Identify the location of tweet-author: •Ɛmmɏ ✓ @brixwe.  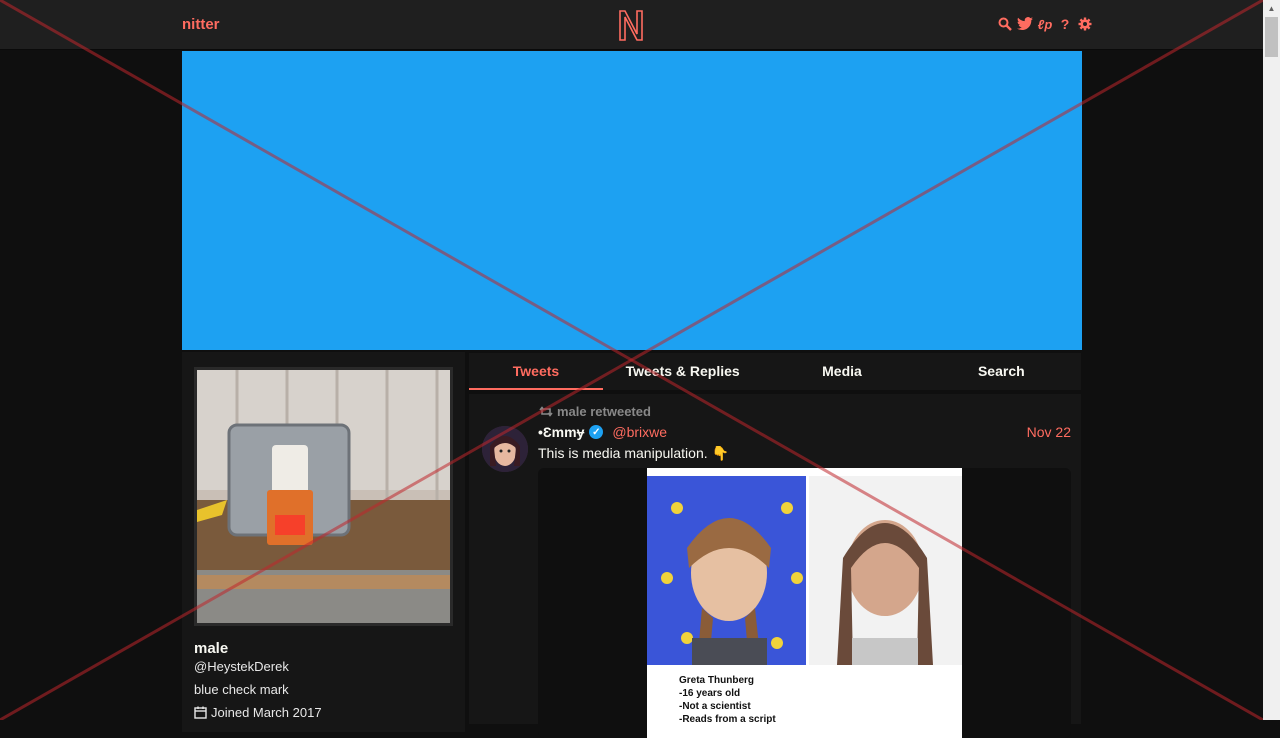
(602, 432).